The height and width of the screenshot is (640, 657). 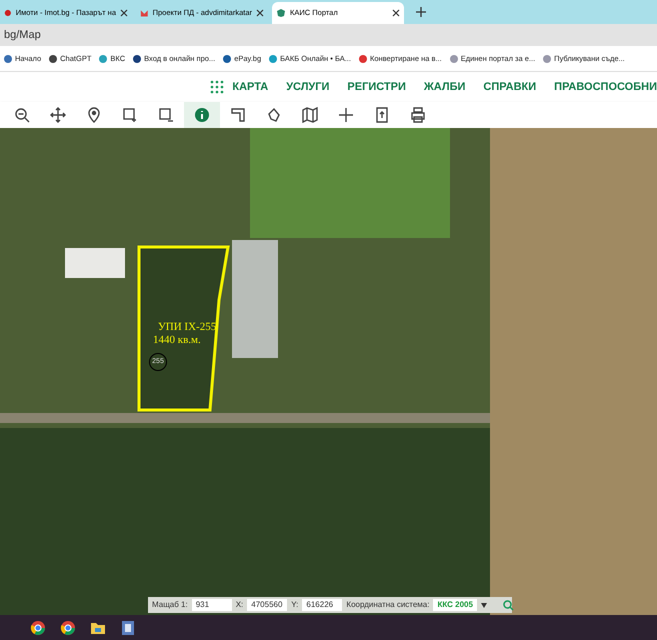 What do you see at coordinates (418, 115) in the screenshot?
I see `printer-icon` at bounding box center [418, 115].